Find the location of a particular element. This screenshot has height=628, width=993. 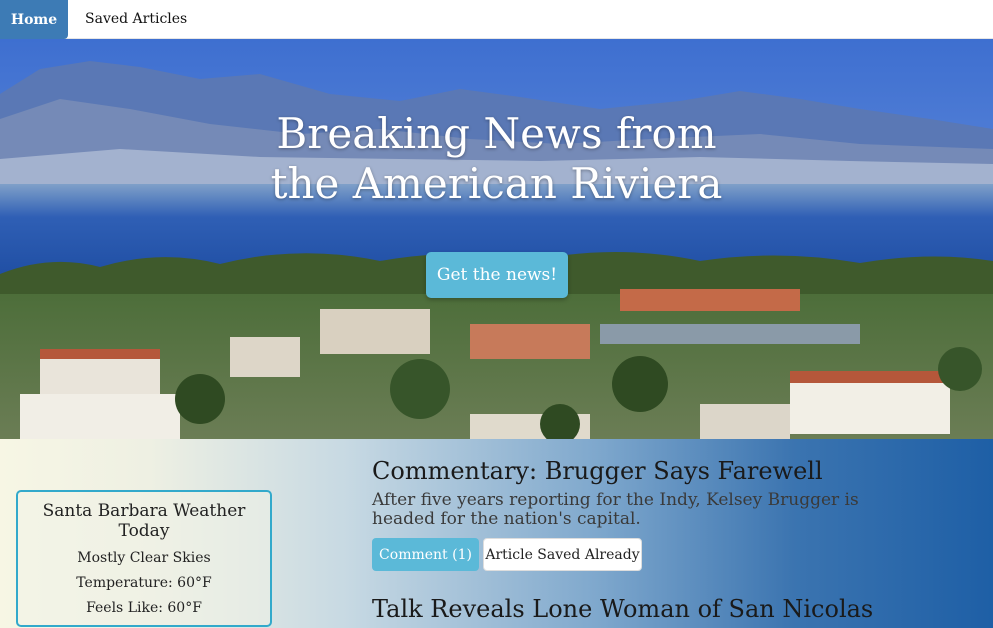

hero-title-line-1: Breaking News from is located at coordinates (496, 133).